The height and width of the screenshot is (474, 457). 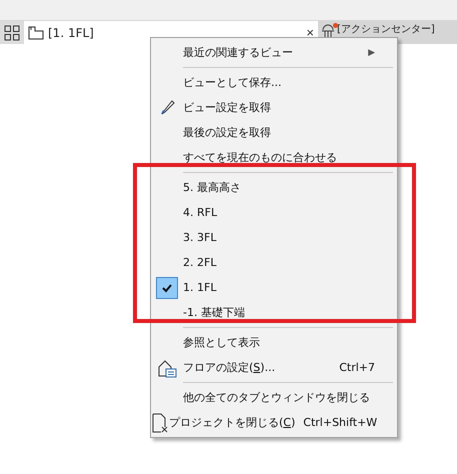 What do you see at coordinates (274, 107) in the screenshot?
I see `menu-item: ビュー設定を取得` at bounding box center [274, 107].